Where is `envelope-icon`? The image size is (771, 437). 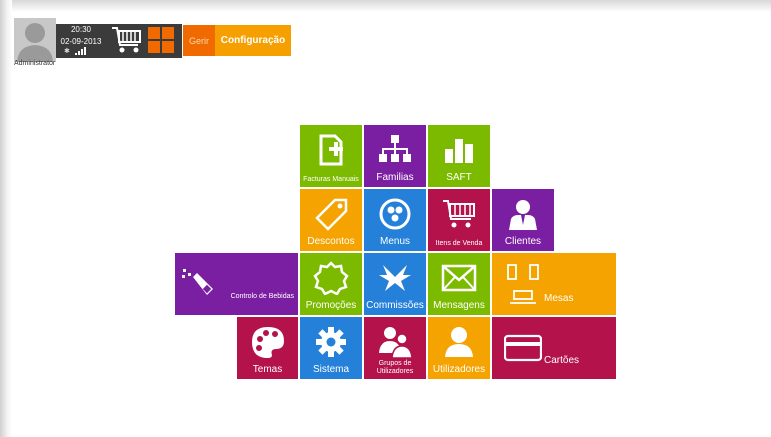
envelope-icon is located at coordinates (459, 278).